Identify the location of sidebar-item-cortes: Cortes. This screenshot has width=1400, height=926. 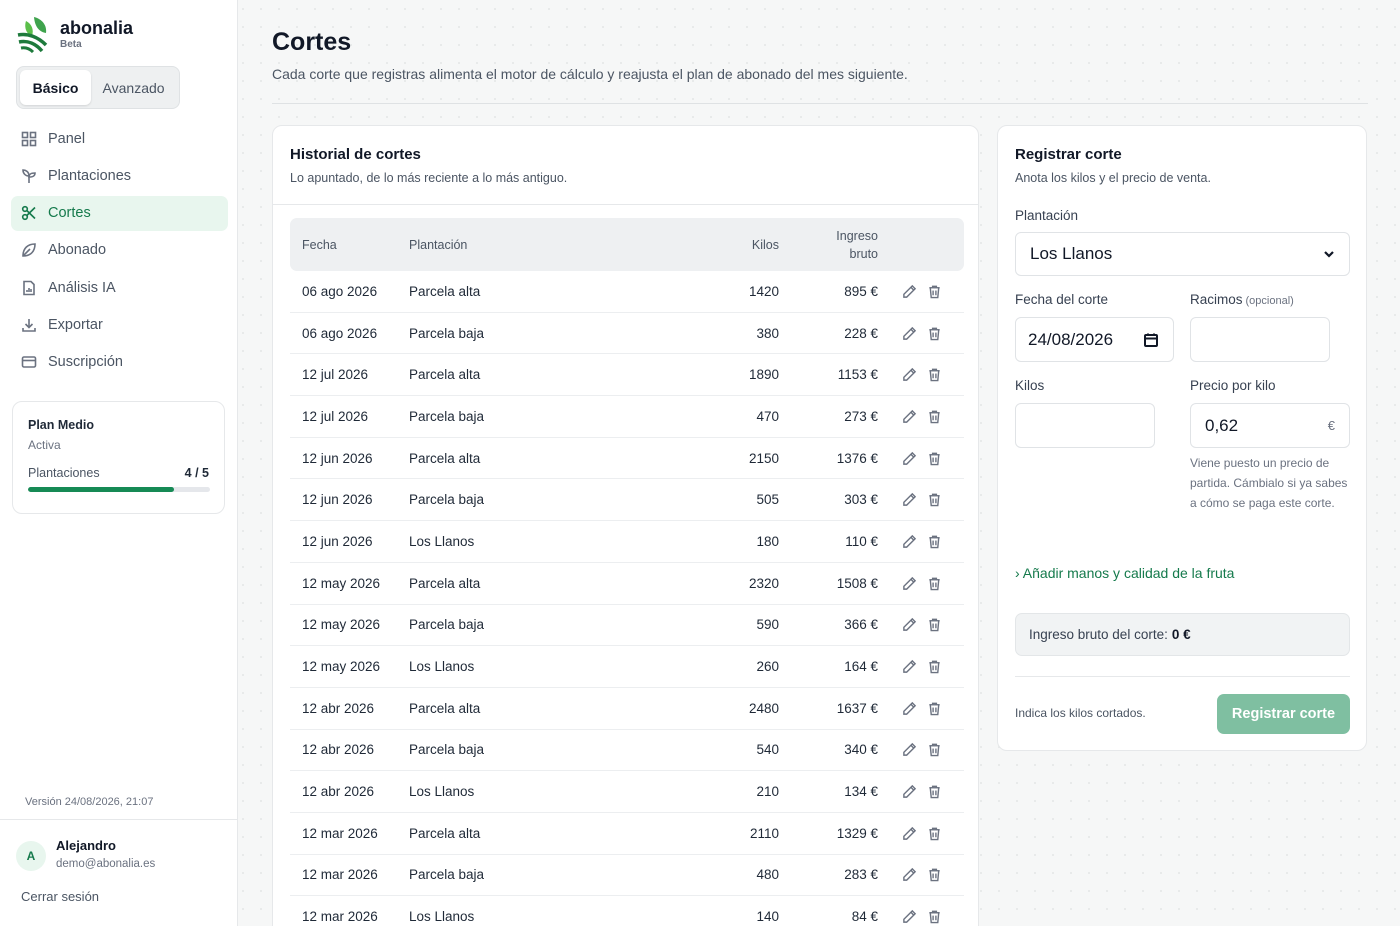
(119, 213).